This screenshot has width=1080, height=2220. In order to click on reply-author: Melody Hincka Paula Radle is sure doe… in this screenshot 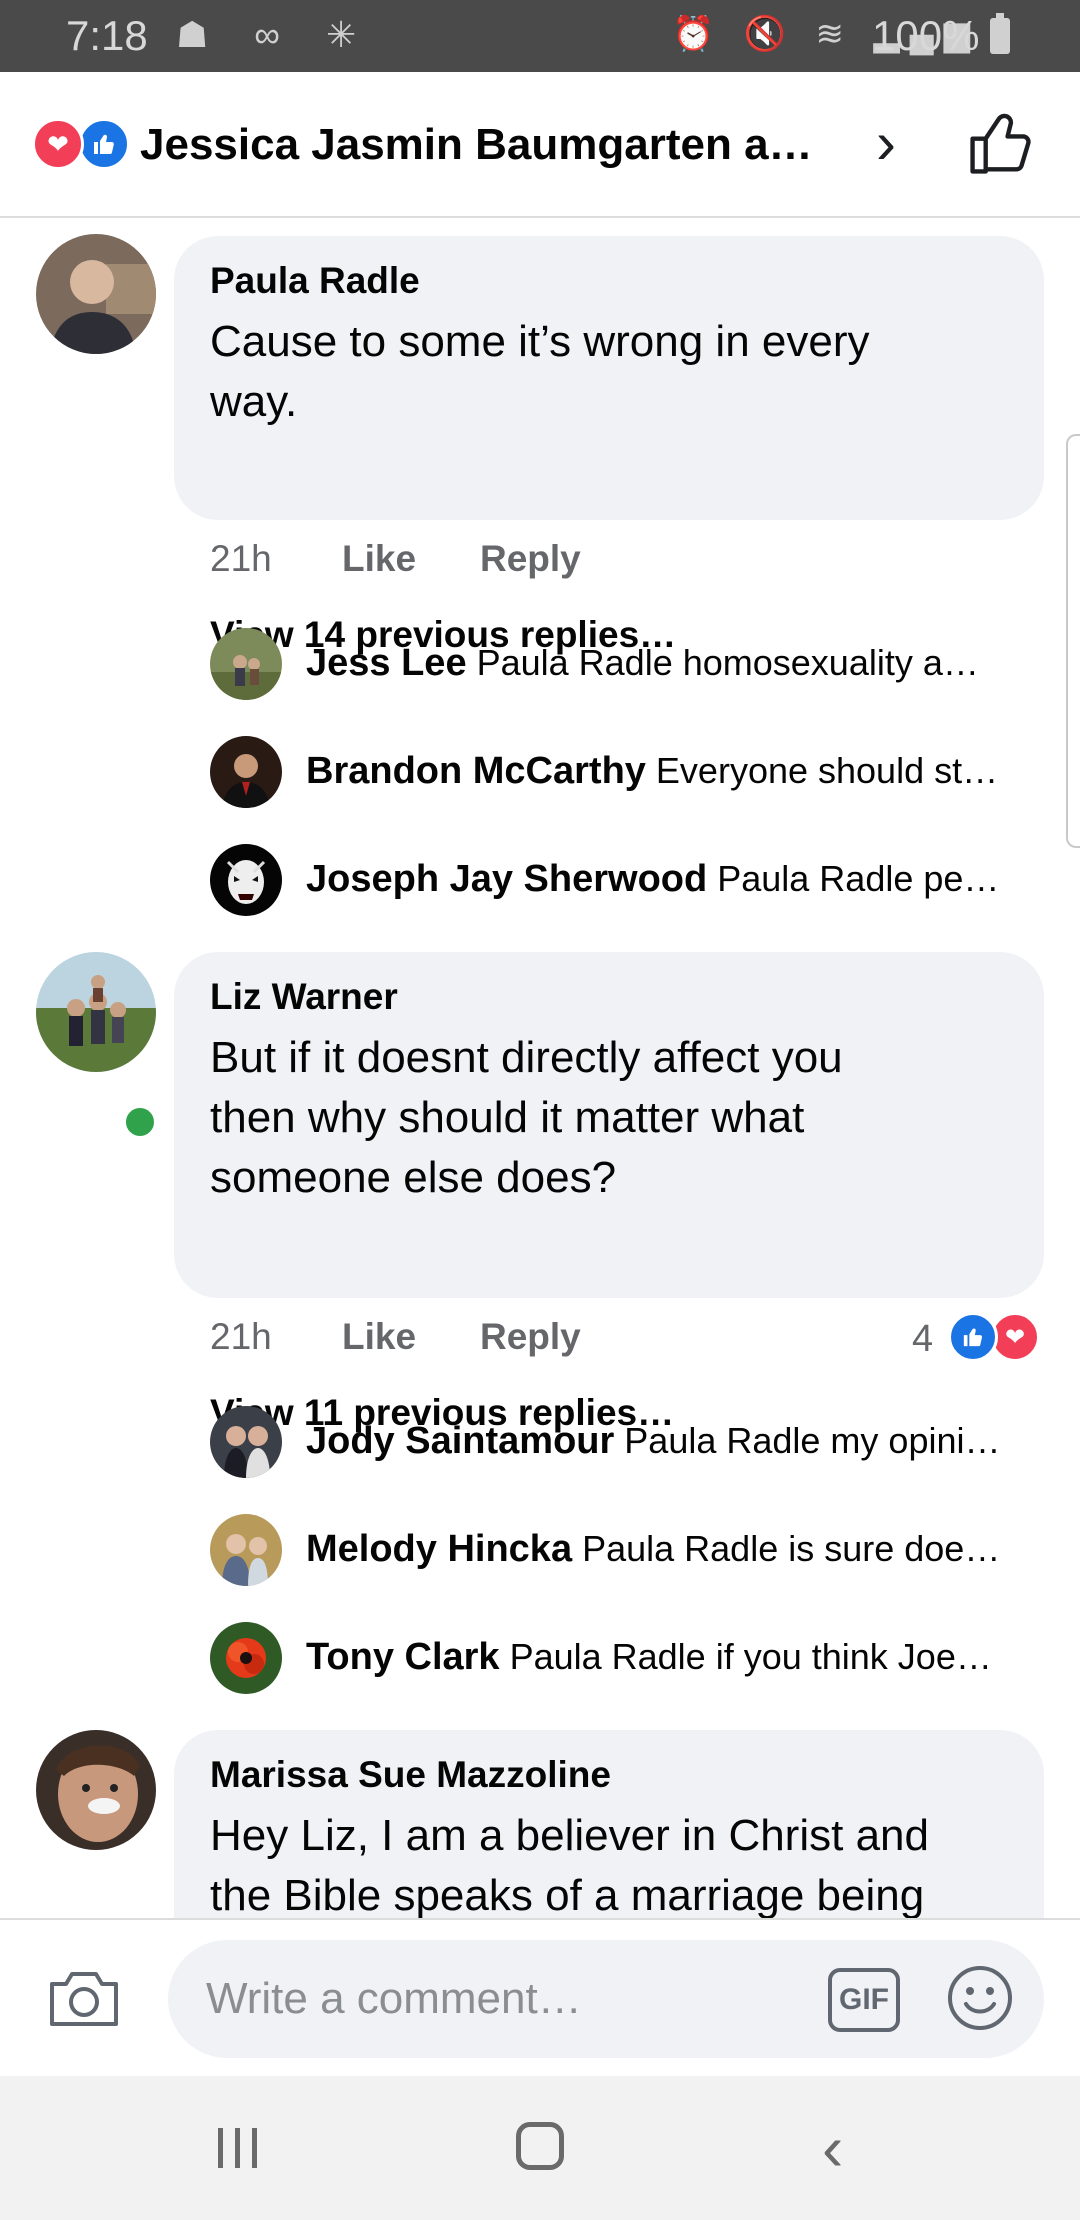, I will do `click(653, 1549)`.